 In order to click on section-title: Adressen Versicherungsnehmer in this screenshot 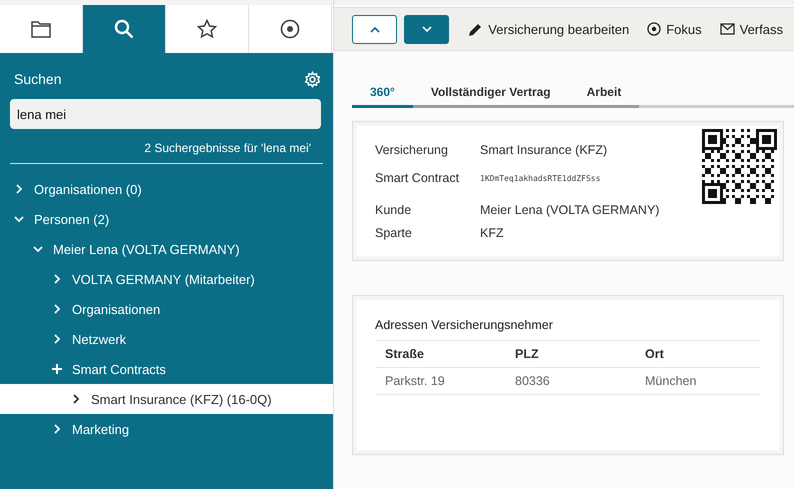, I will do `click(464, 325)`.